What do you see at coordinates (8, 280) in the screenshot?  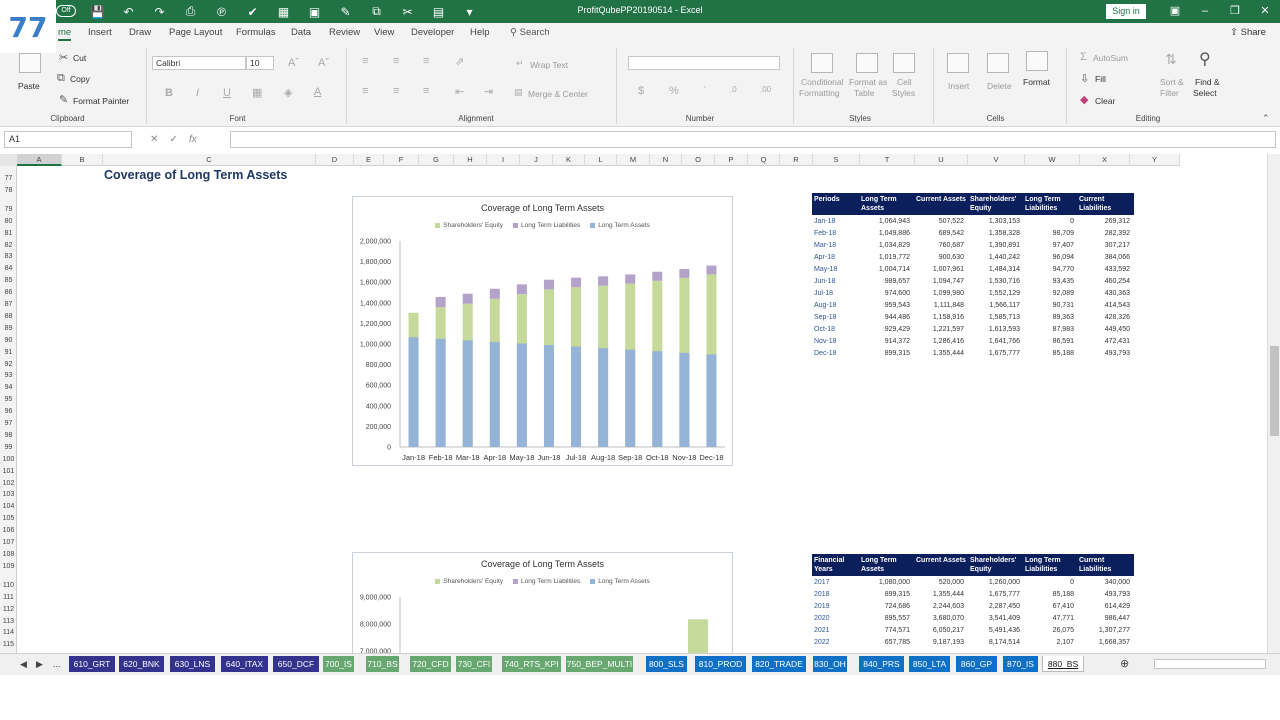 I see `row-header-cell: 85` at bounding box center [8, 280].